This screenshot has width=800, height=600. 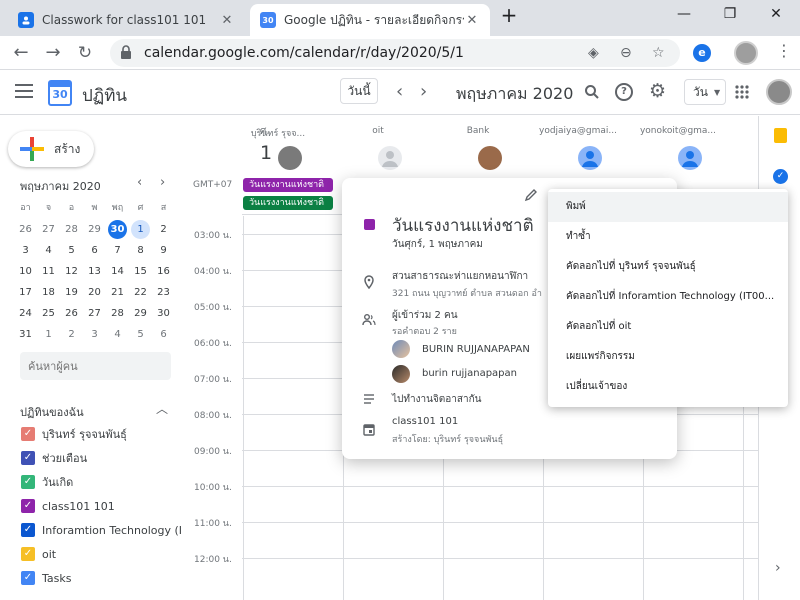 What do you see at coordinates (780, 176) in the screenshot?
I see `tasks-check-icon: ✓` at bounding box center [780, 176].